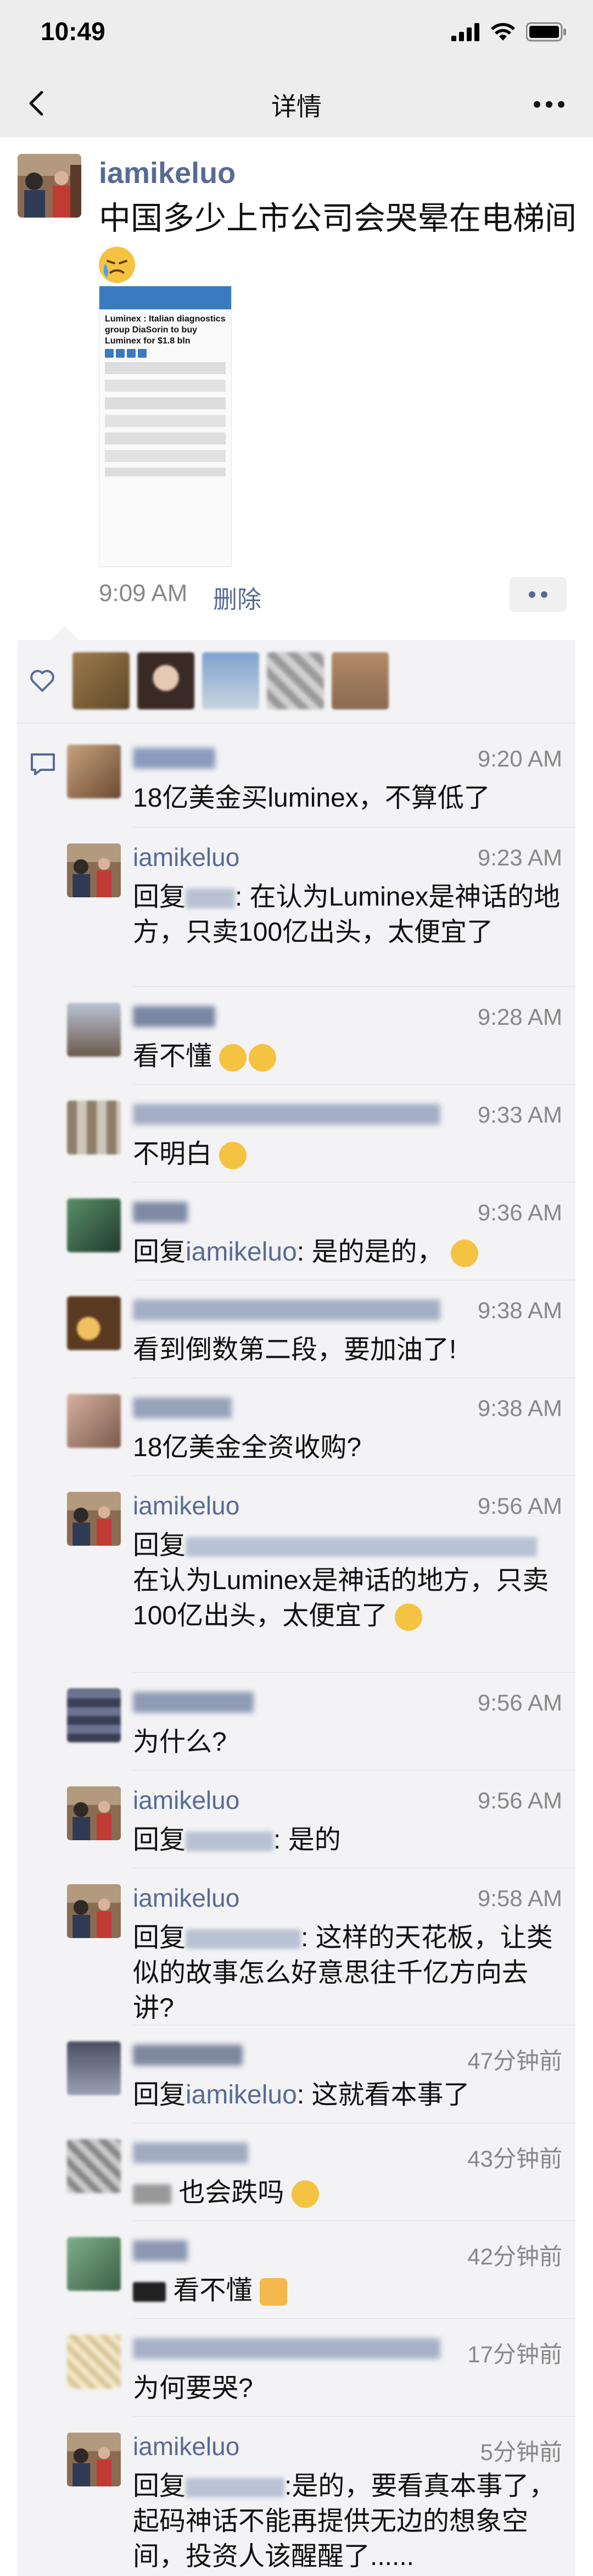 The height and width of the screenshot is (2576, 593). I want to click on comment-text: 回复iamikeluo: 这就看本事了, so click(347, 2095).